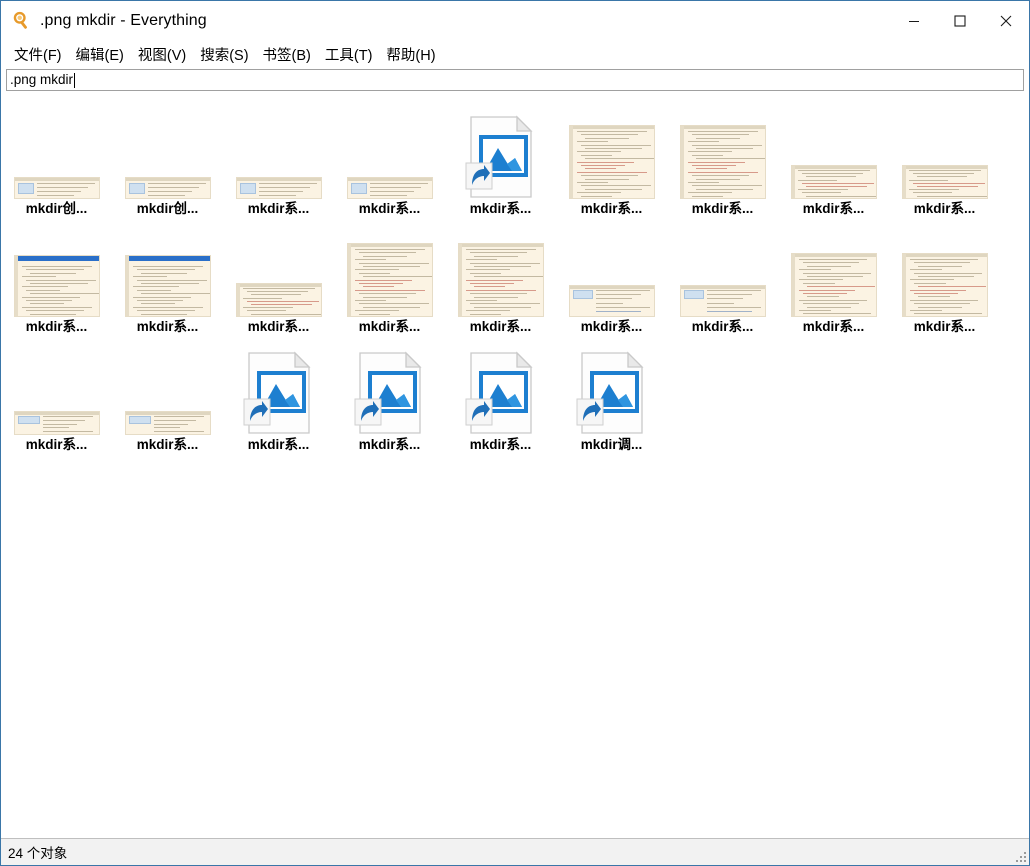 The height and width of the screenshot is (866, 1030). I want to click on search-input: .png mkdir, so click(515, 80).